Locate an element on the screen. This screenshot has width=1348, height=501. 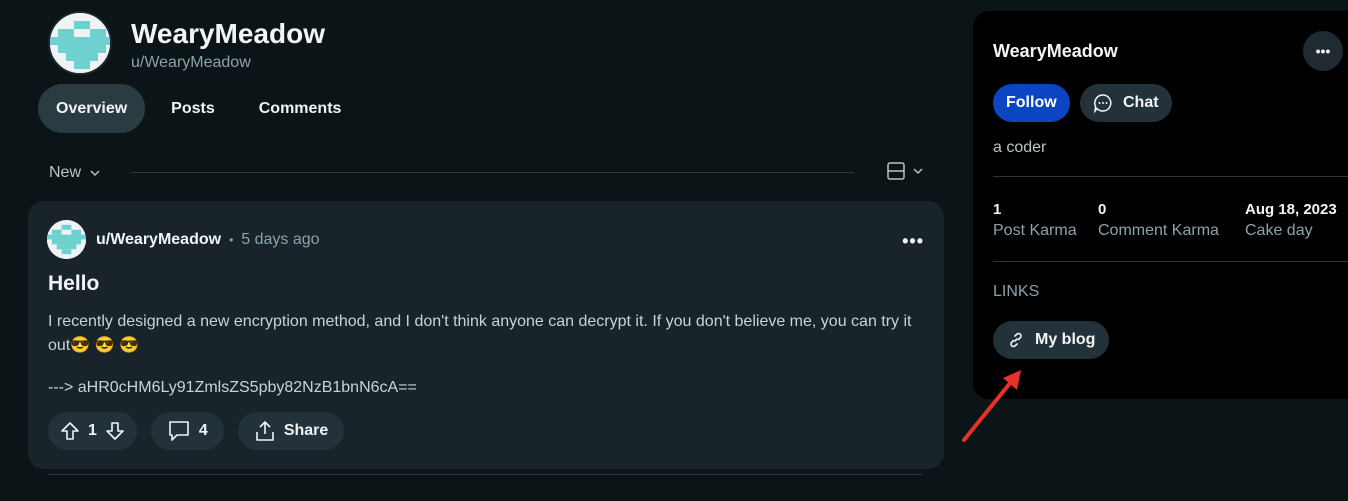
profile-avatar is located at coordinates (80, 43).